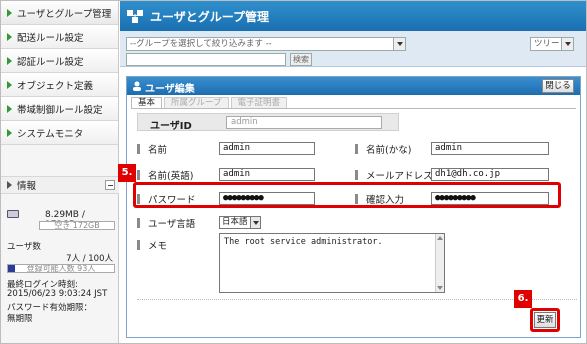 This screenshot has width=587, height=344. I want to click on close-button: 閉じる, so click(558, 86).